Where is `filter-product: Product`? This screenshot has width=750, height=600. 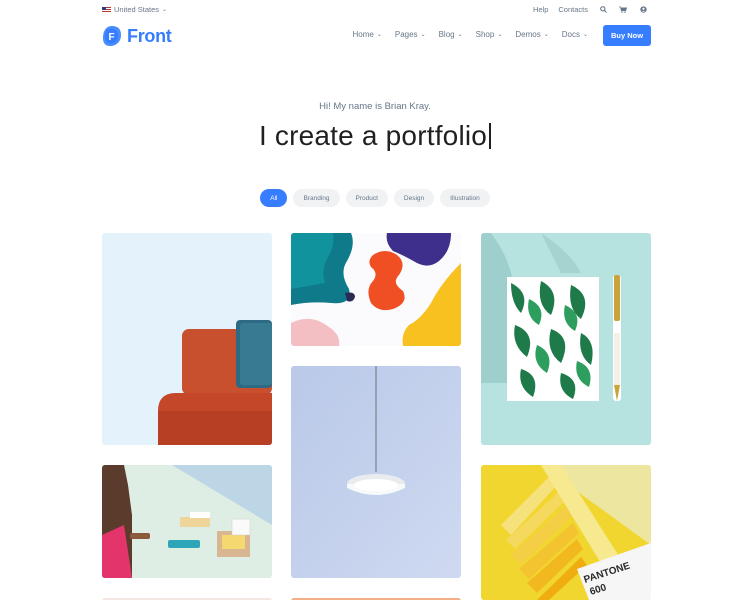
filter-product: Product is located at coordinates (366, 198).